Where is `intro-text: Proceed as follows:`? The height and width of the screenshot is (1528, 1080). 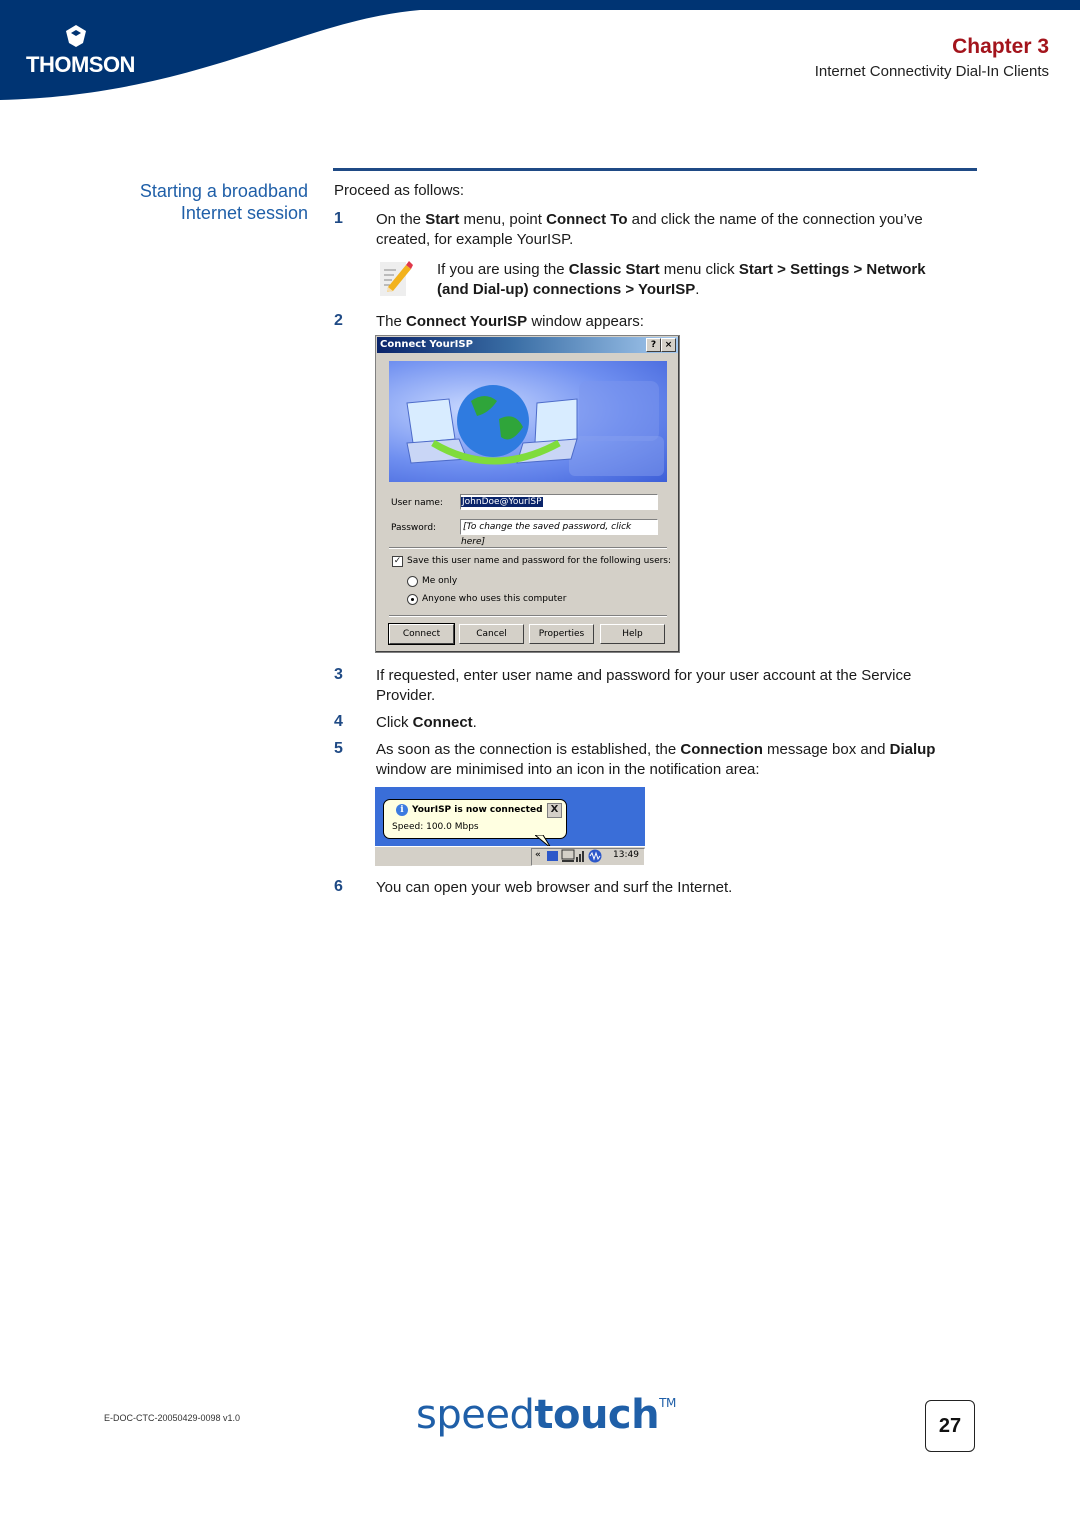 intro-text: Proceed as follows: is located at coordinates (399, 190).